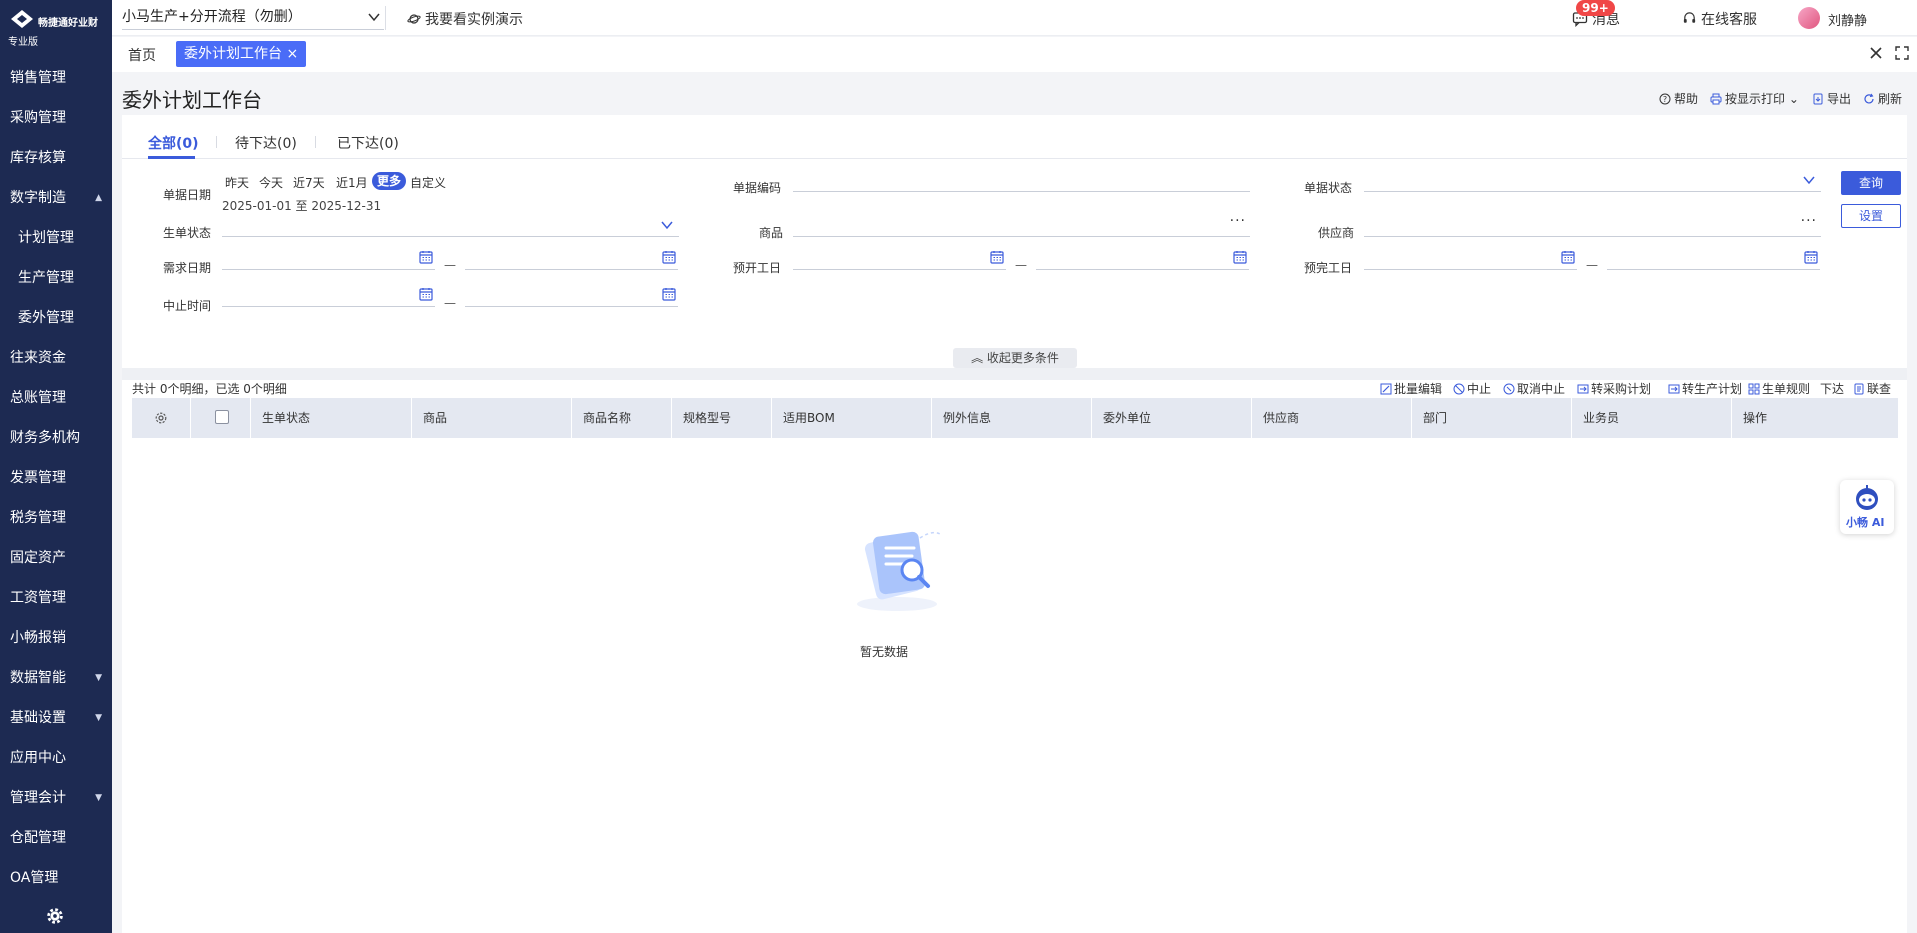 Image resolution: width=1917 pixels, height=933 pixels. What do you see at coordinates (1831, 98) in the screenshot?
I see `export-button: 导出` at bounding box center [1831, 98].